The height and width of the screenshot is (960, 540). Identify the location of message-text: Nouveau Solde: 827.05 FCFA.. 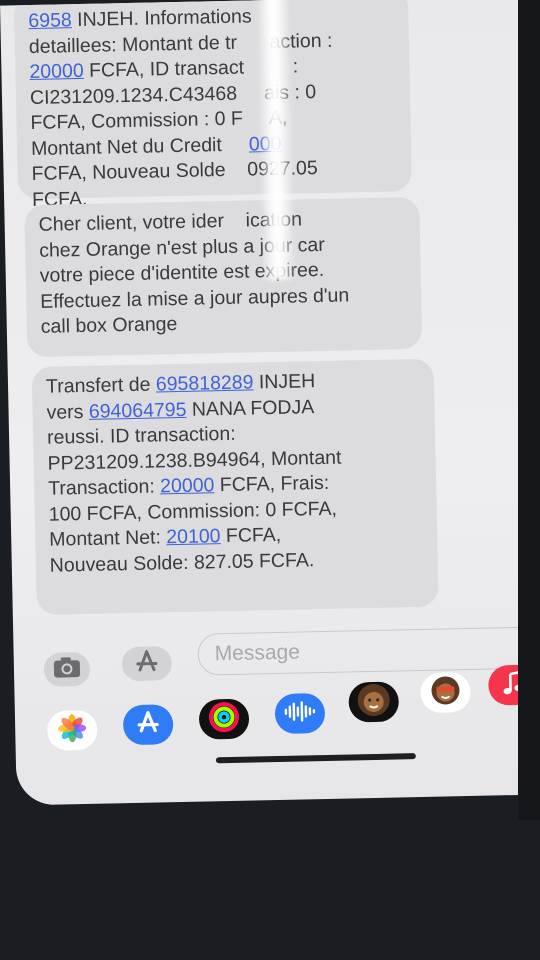
(182, 562).